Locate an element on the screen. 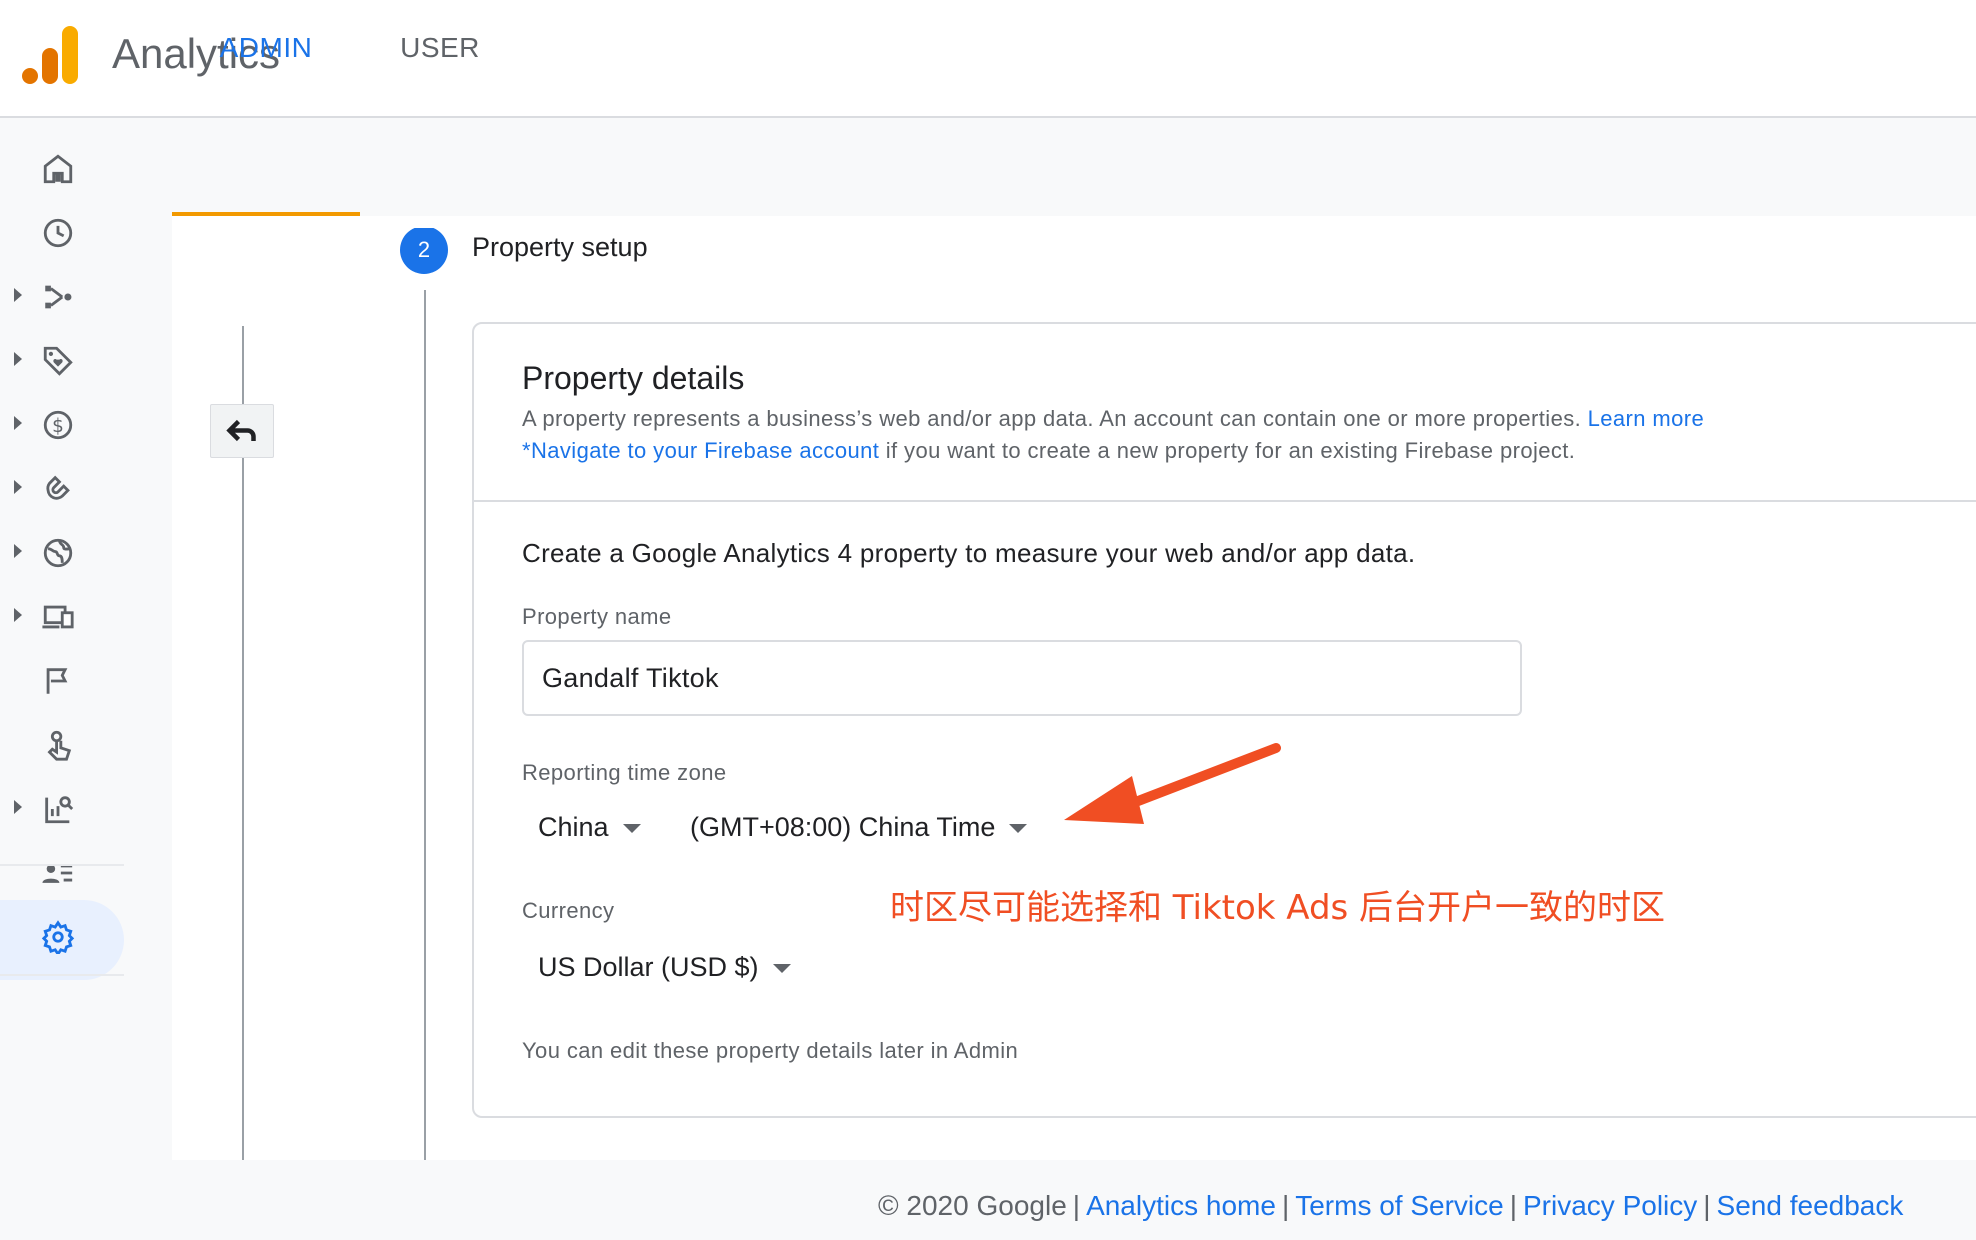 Image resolution: width=1976 pixels, height=1240 pixels. nav-tags is located at coordinates (62, 360).